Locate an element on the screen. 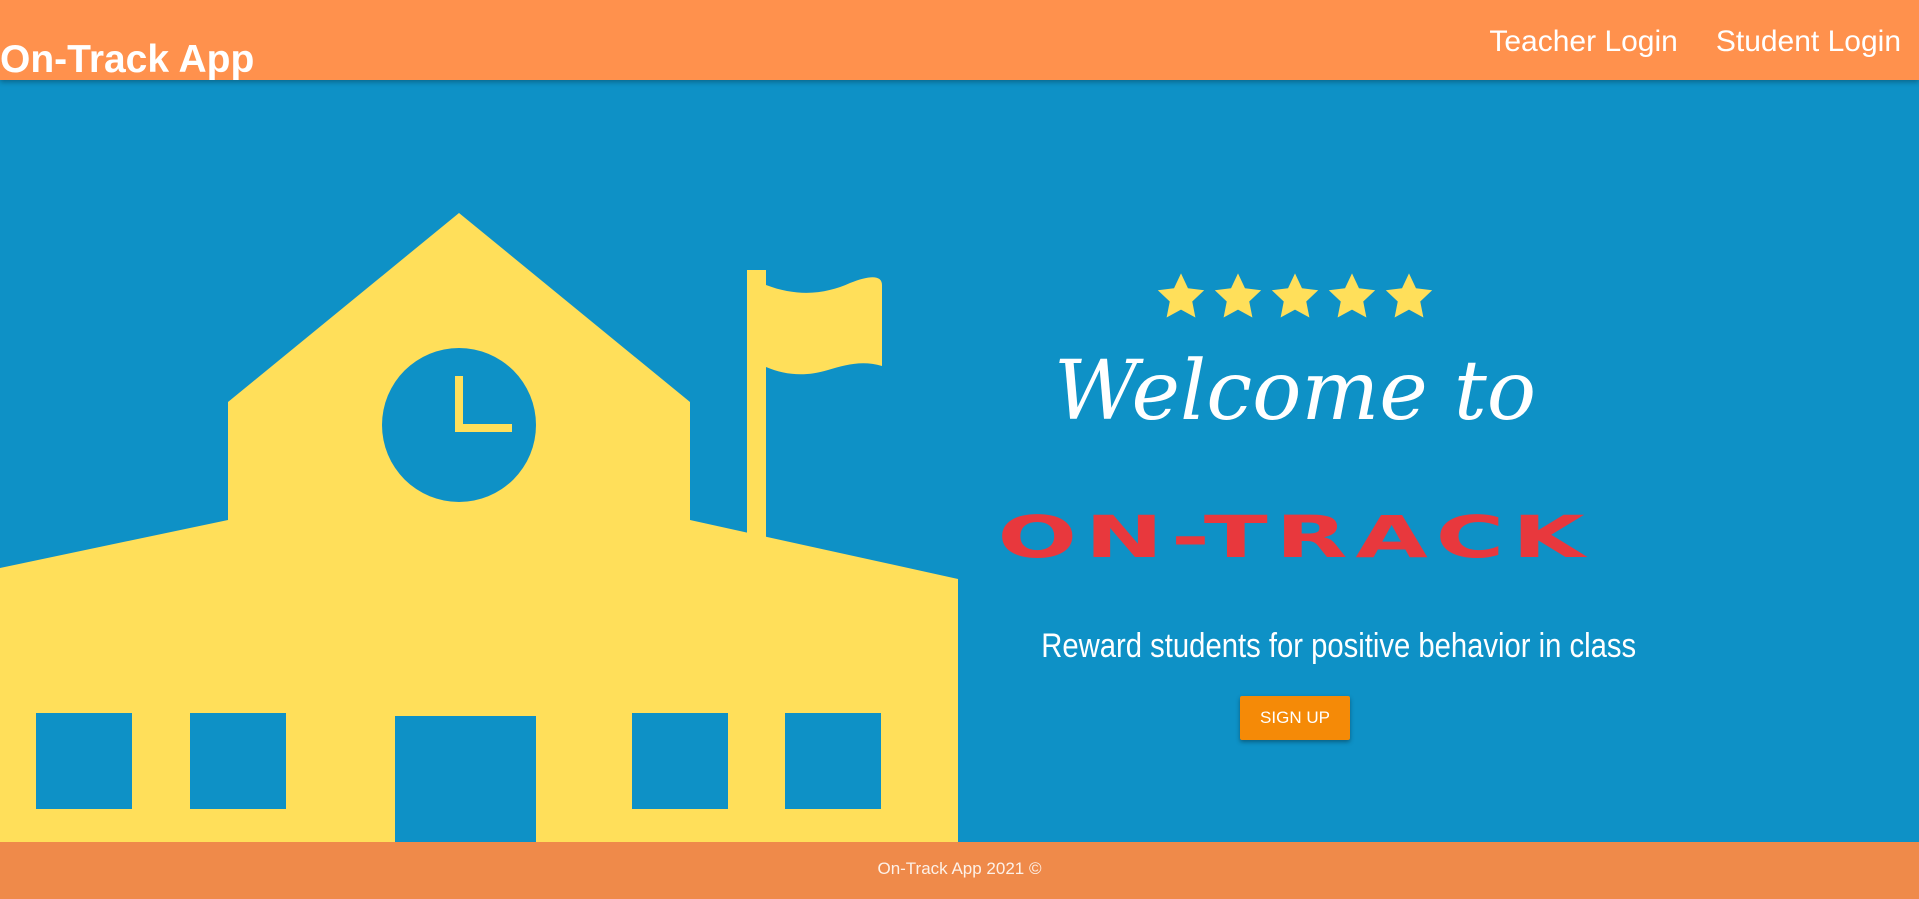  rating-stars is located at coordinates (1295, 297).